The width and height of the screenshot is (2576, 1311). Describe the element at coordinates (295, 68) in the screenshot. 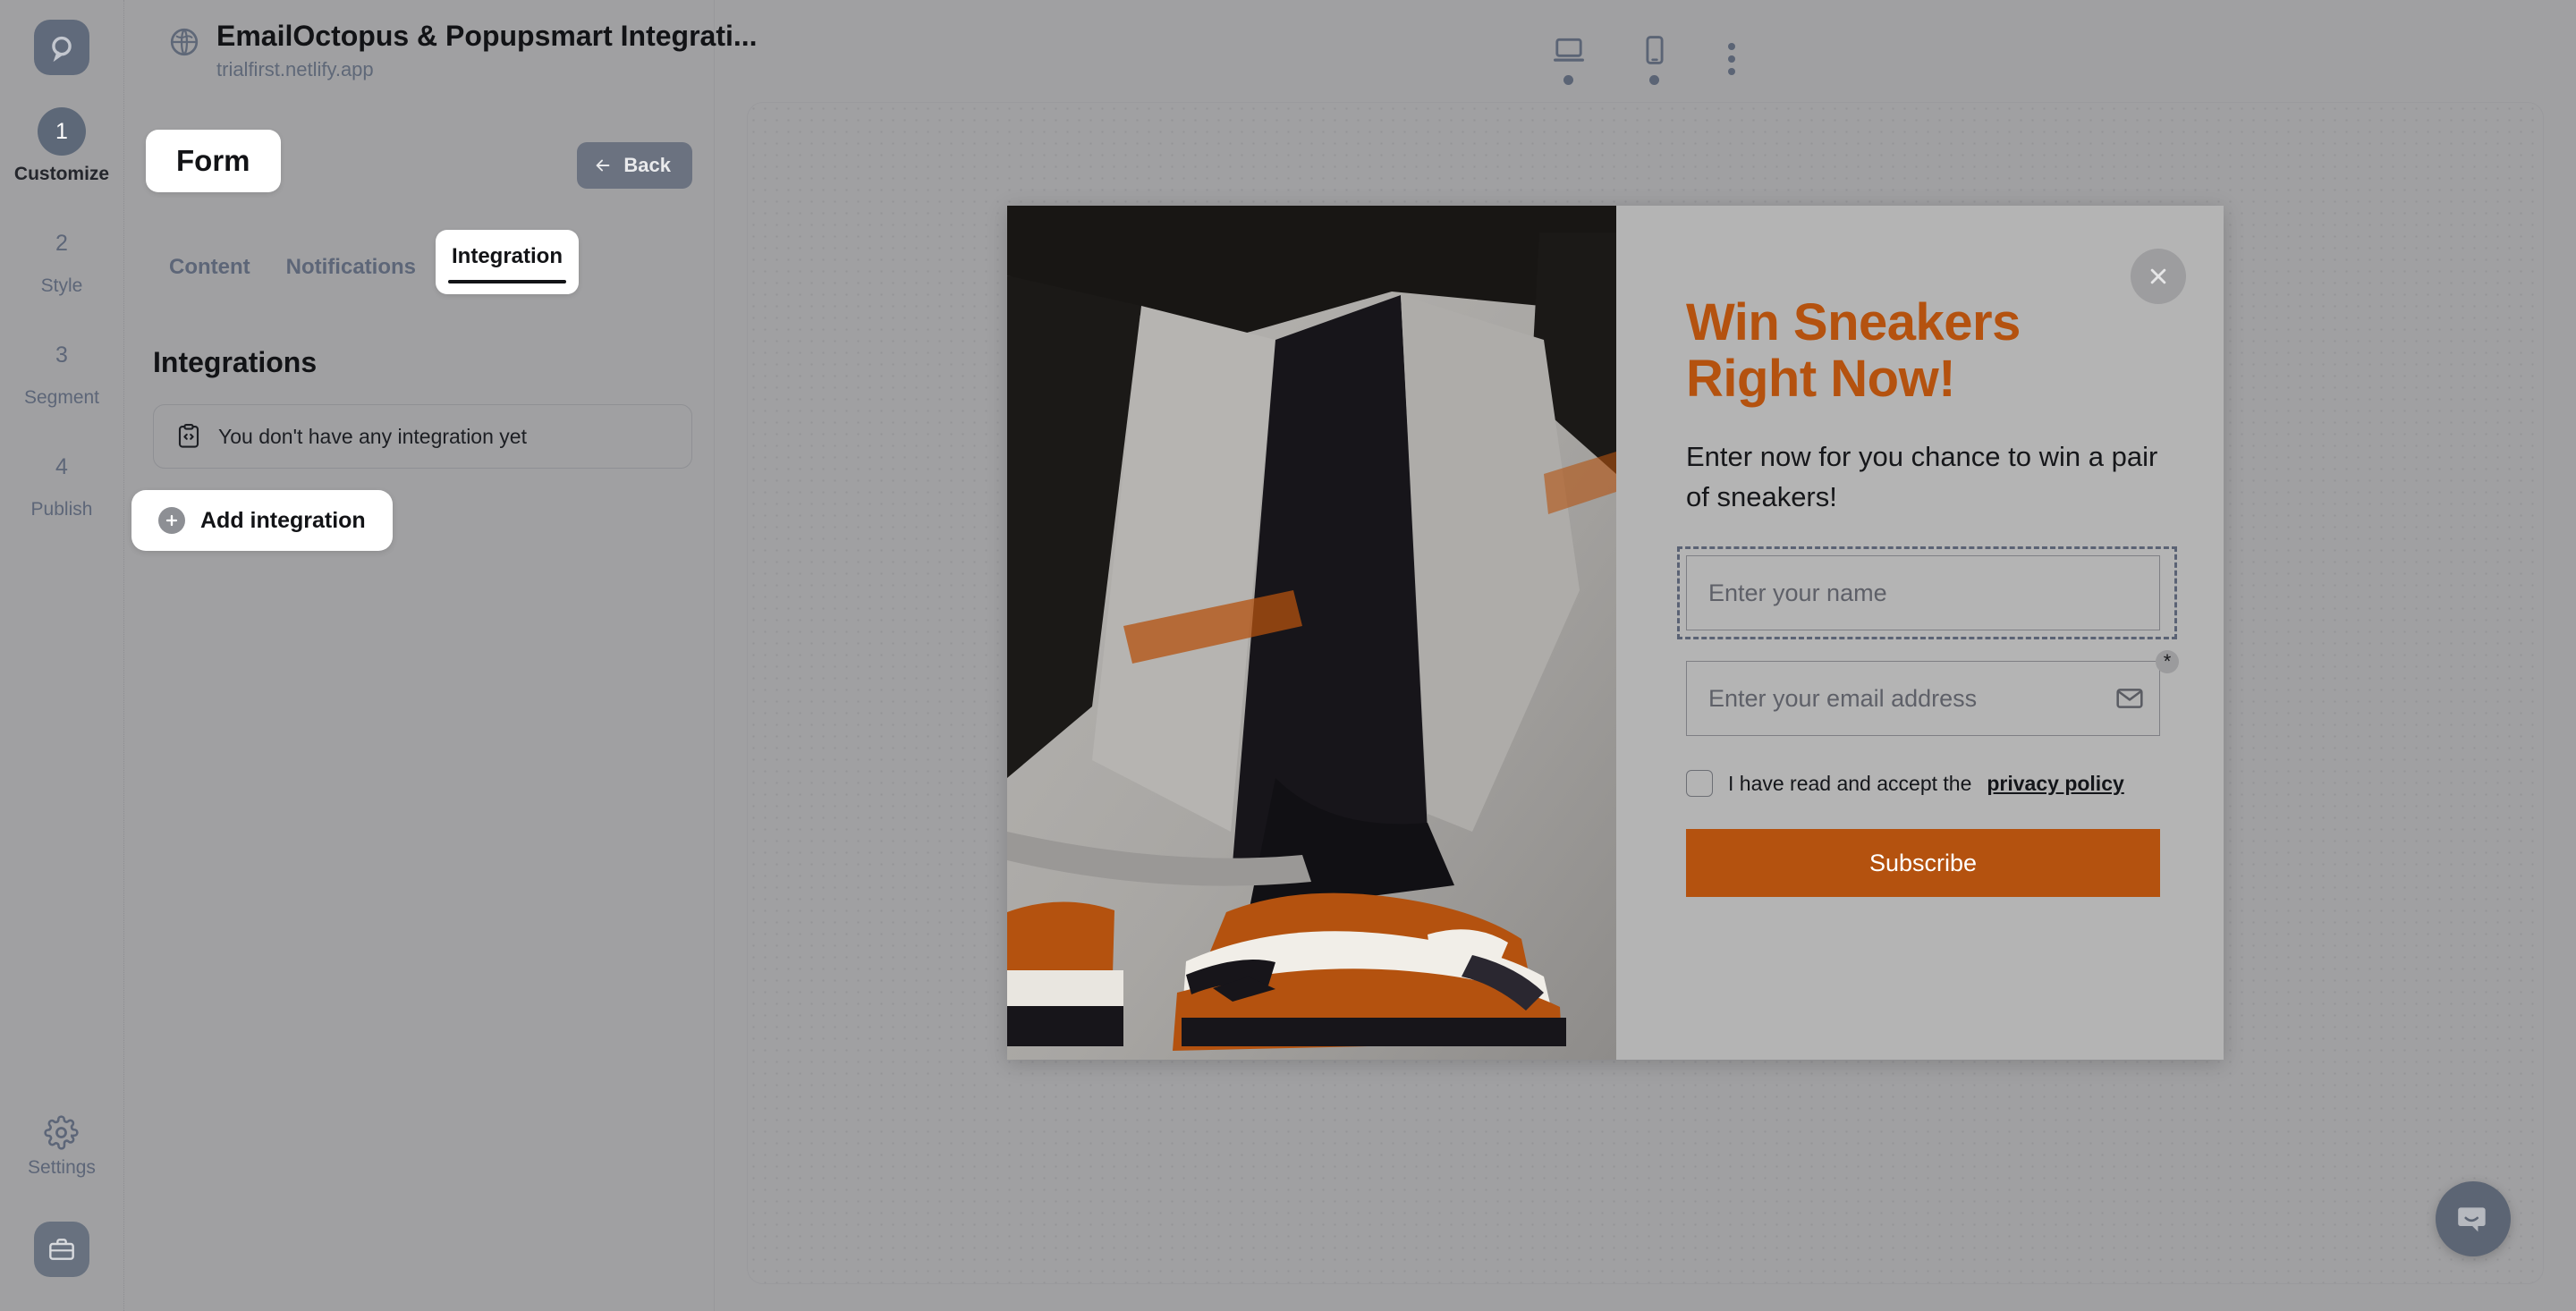

I see `site-url: trialfirst.netlify.app` at that location.